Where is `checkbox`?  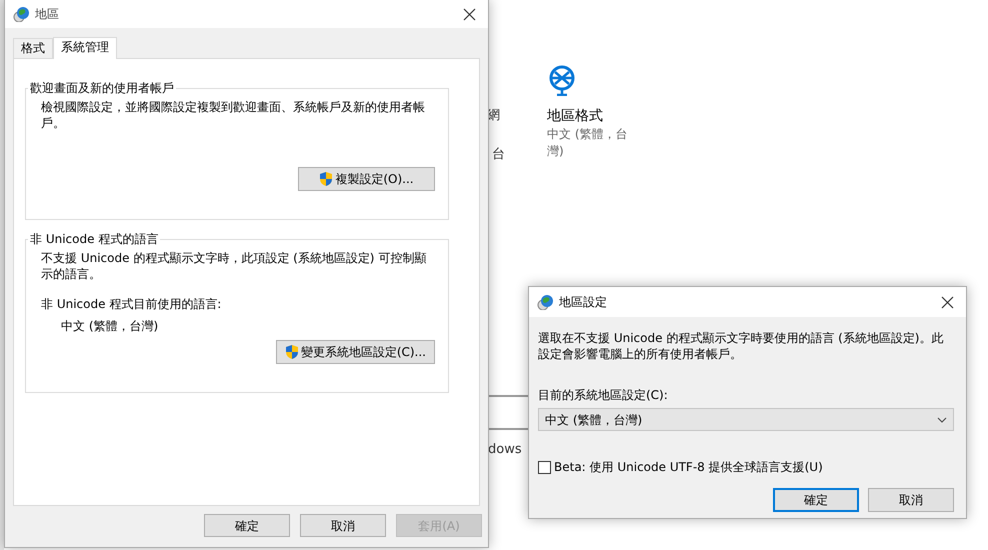 checkbox is located at coordinates (544, 467).